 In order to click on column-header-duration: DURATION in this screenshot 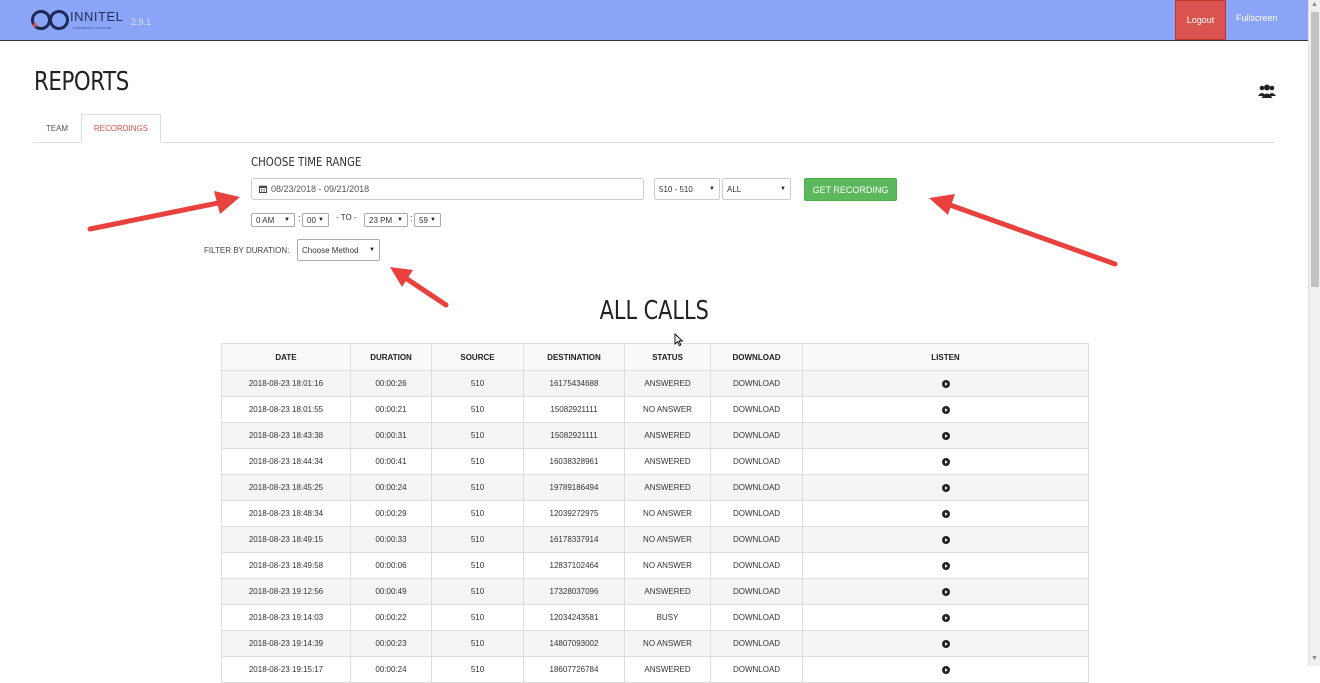, I will do `click(391, 357)`.